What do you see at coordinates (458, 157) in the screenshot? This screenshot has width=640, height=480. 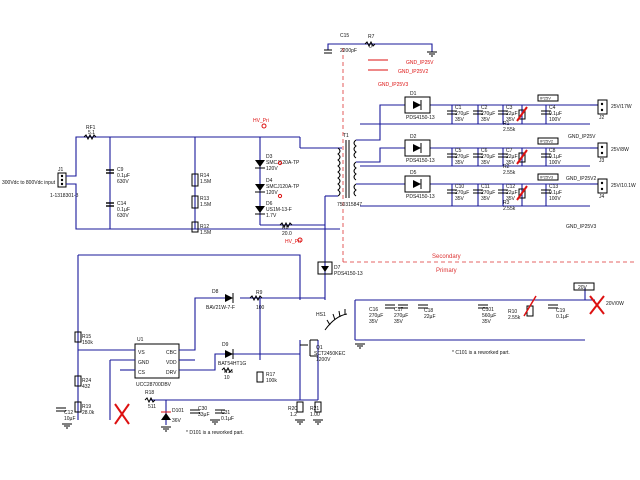 I see `output-capacitor: C5270µF35V` at bounding box center [458, 157].